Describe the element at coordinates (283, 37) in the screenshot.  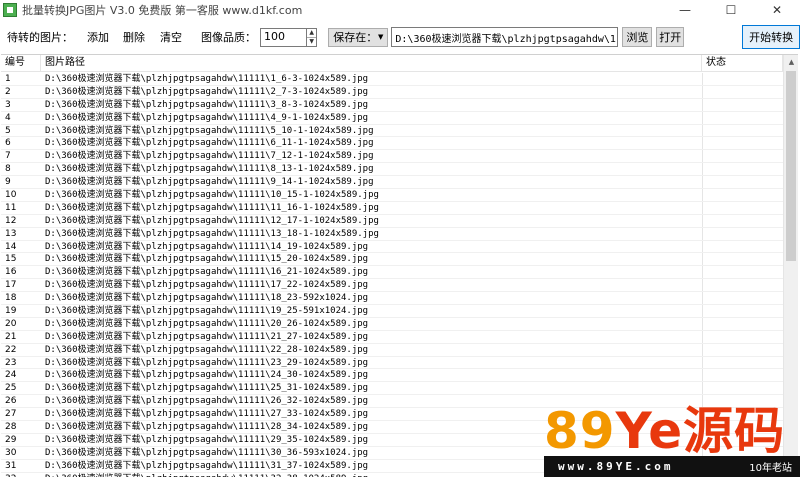
I see `quality-input: 100` at that location.